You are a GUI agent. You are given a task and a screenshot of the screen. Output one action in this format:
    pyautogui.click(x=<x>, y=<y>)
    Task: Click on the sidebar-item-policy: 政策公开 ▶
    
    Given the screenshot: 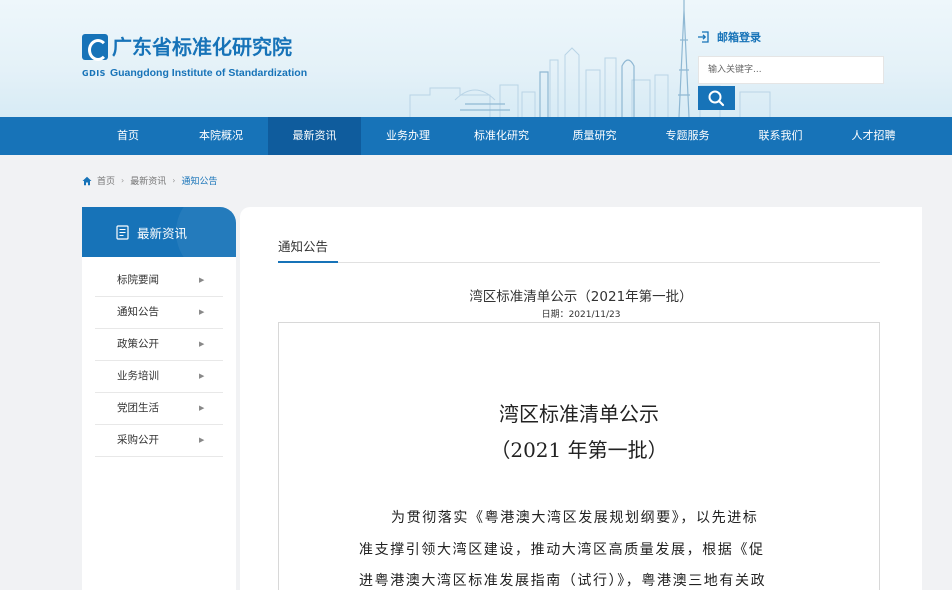 What is the action you would take?
    pyautogui.click(x=159, y=345)
    